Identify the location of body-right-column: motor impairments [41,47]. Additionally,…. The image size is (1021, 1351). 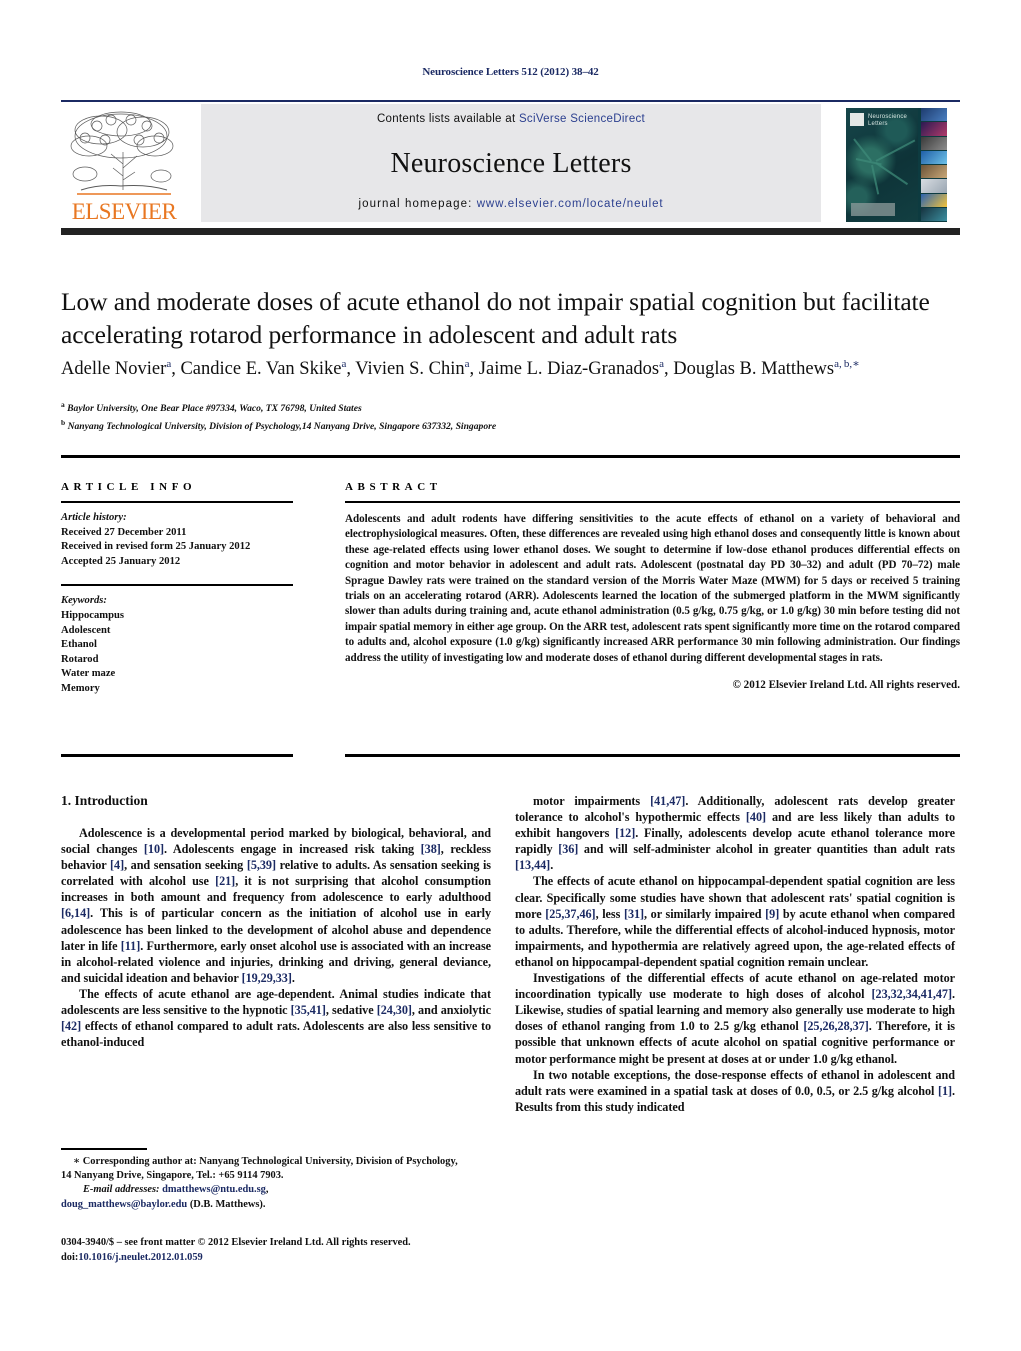
(735, 954).